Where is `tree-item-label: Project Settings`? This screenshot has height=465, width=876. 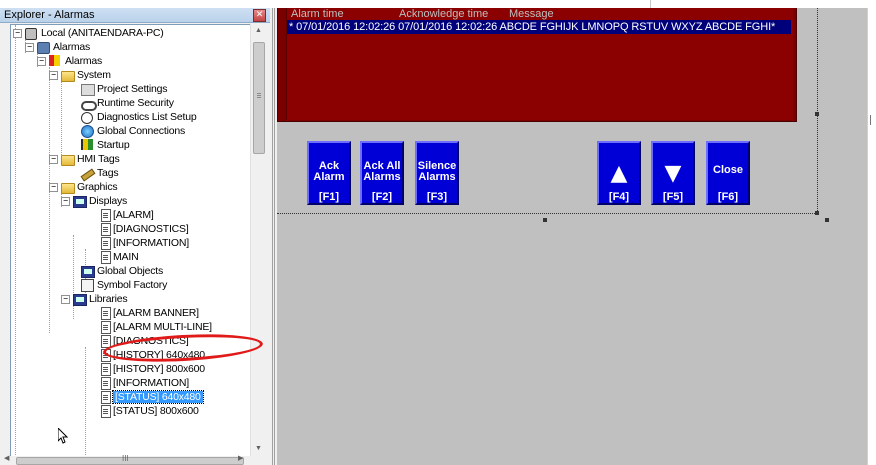
tree-item-label: Project Settings is located at coordinates (132, 89).